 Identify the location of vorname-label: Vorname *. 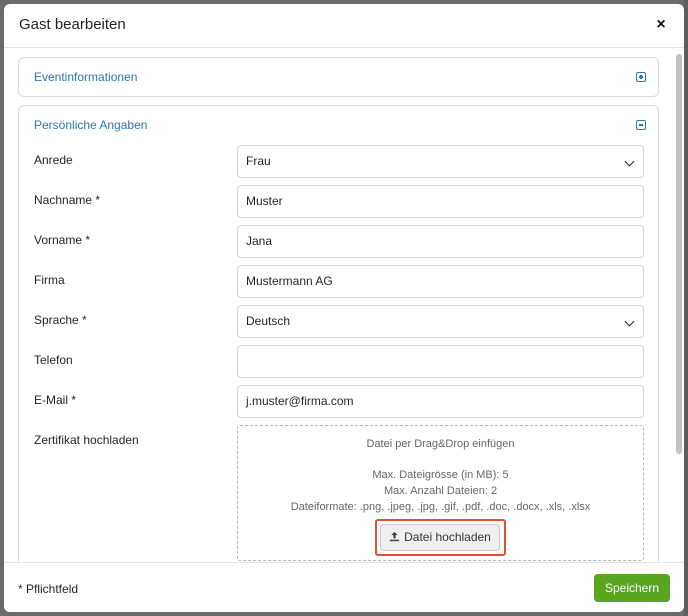
(62, 240).